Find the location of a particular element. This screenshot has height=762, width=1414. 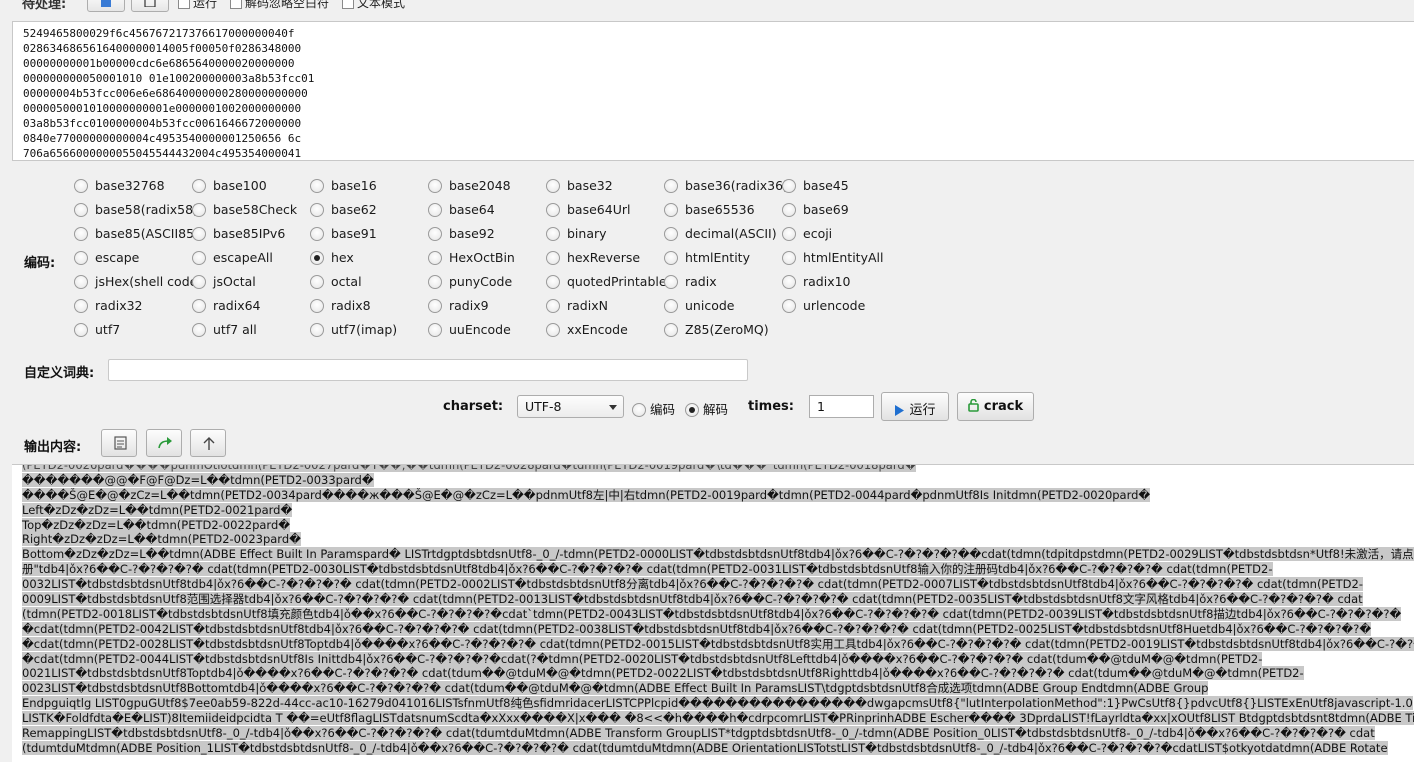

encoding-option-label: binary is located at coordinates (587, 233).